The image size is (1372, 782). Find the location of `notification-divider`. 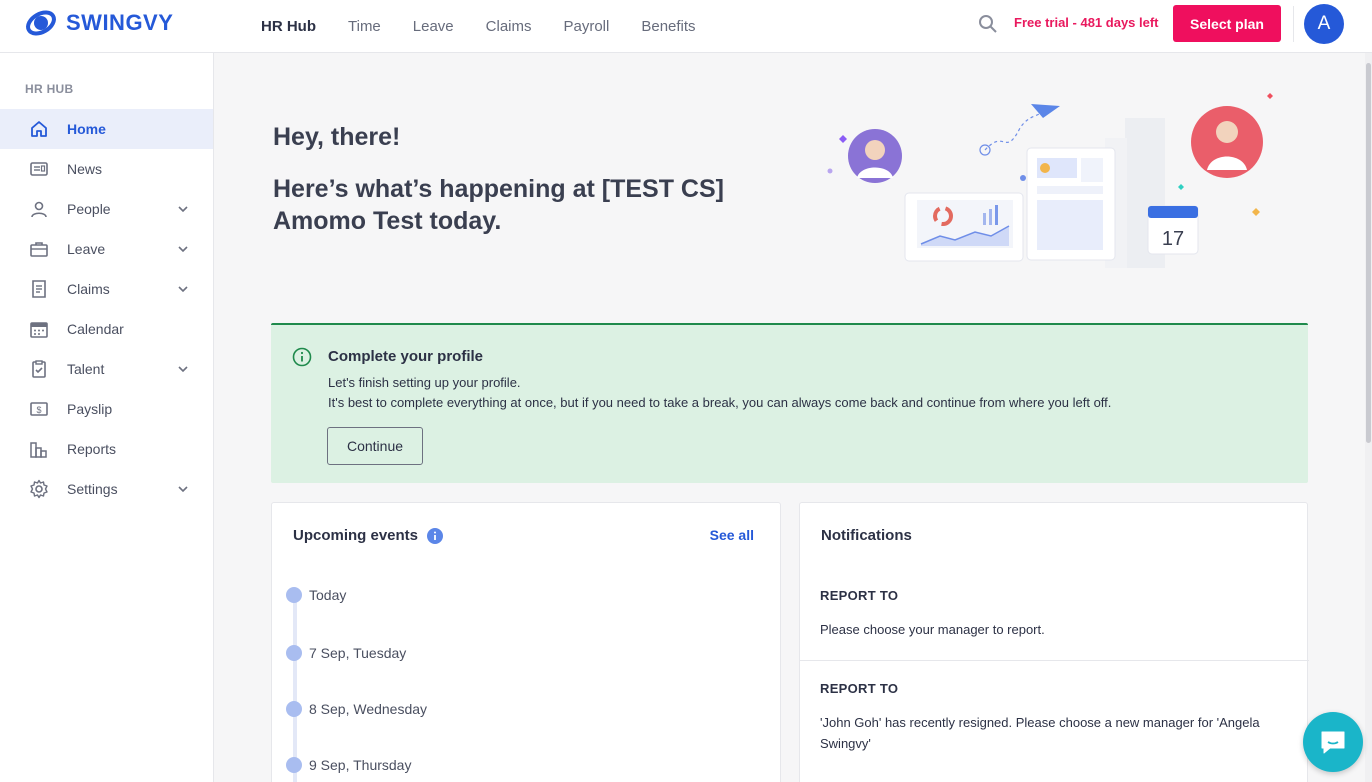

notification-divider is located at coordinates (1054, 660).